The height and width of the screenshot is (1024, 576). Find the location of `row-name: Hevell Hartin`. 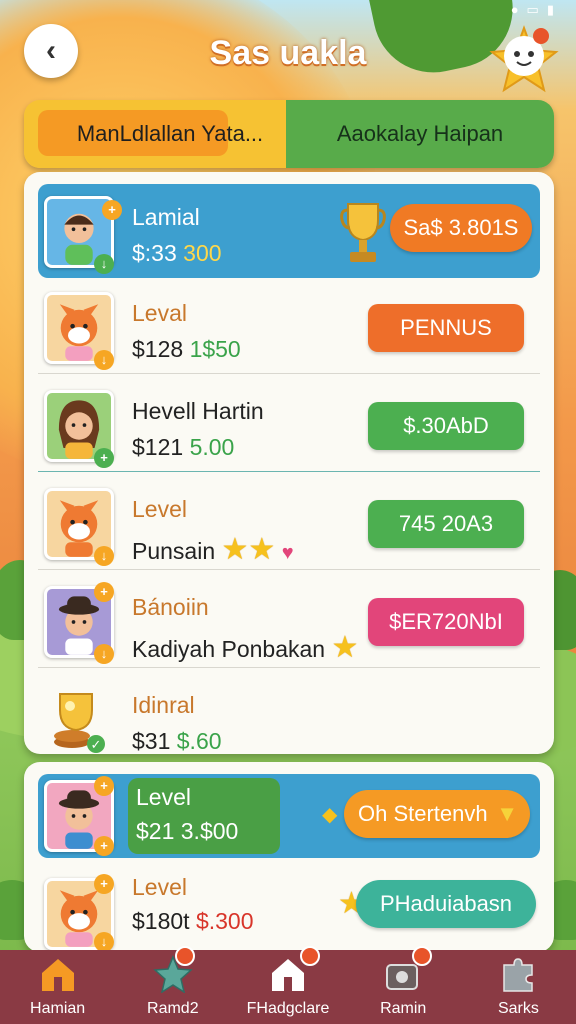

row-name: Hevell Hartin is located at coordinates (198, 411).